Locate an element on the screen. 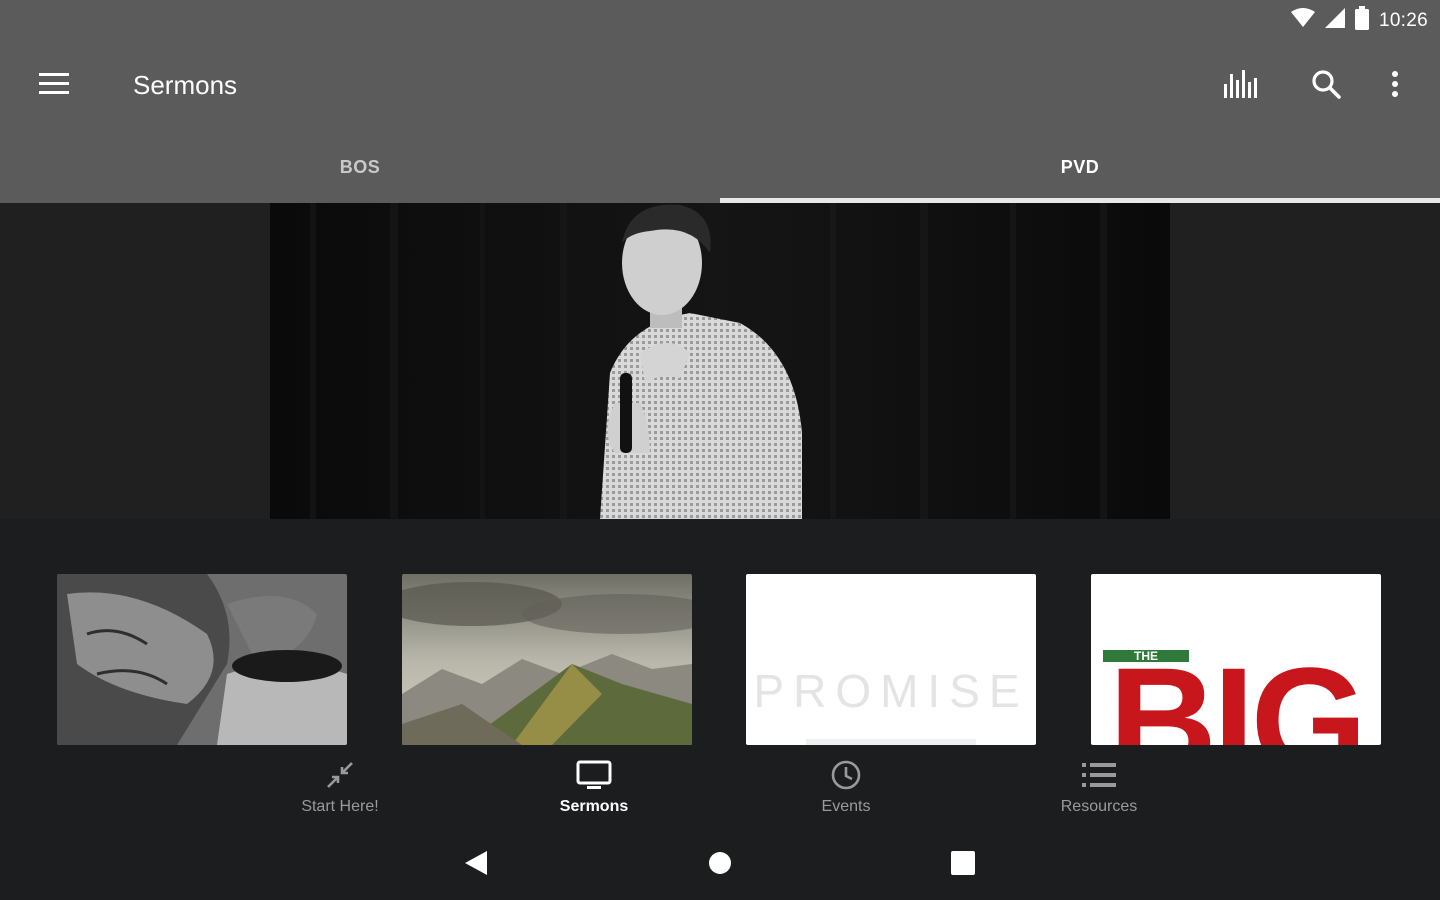  tab-label: PVD is located at coordinates (1080, 167).